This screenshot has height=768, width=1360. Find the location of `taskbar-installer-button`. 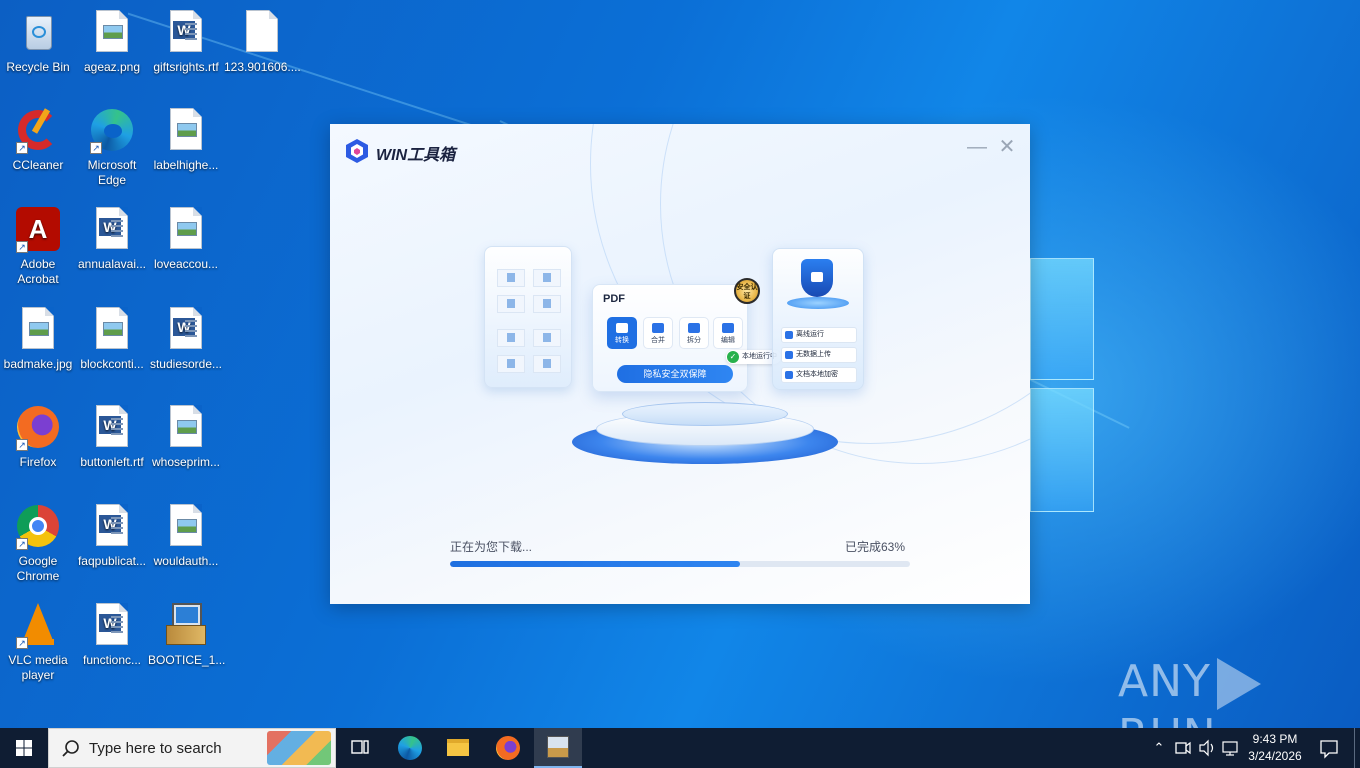

taskbar-installer-button is located at coordinates (558, 748).